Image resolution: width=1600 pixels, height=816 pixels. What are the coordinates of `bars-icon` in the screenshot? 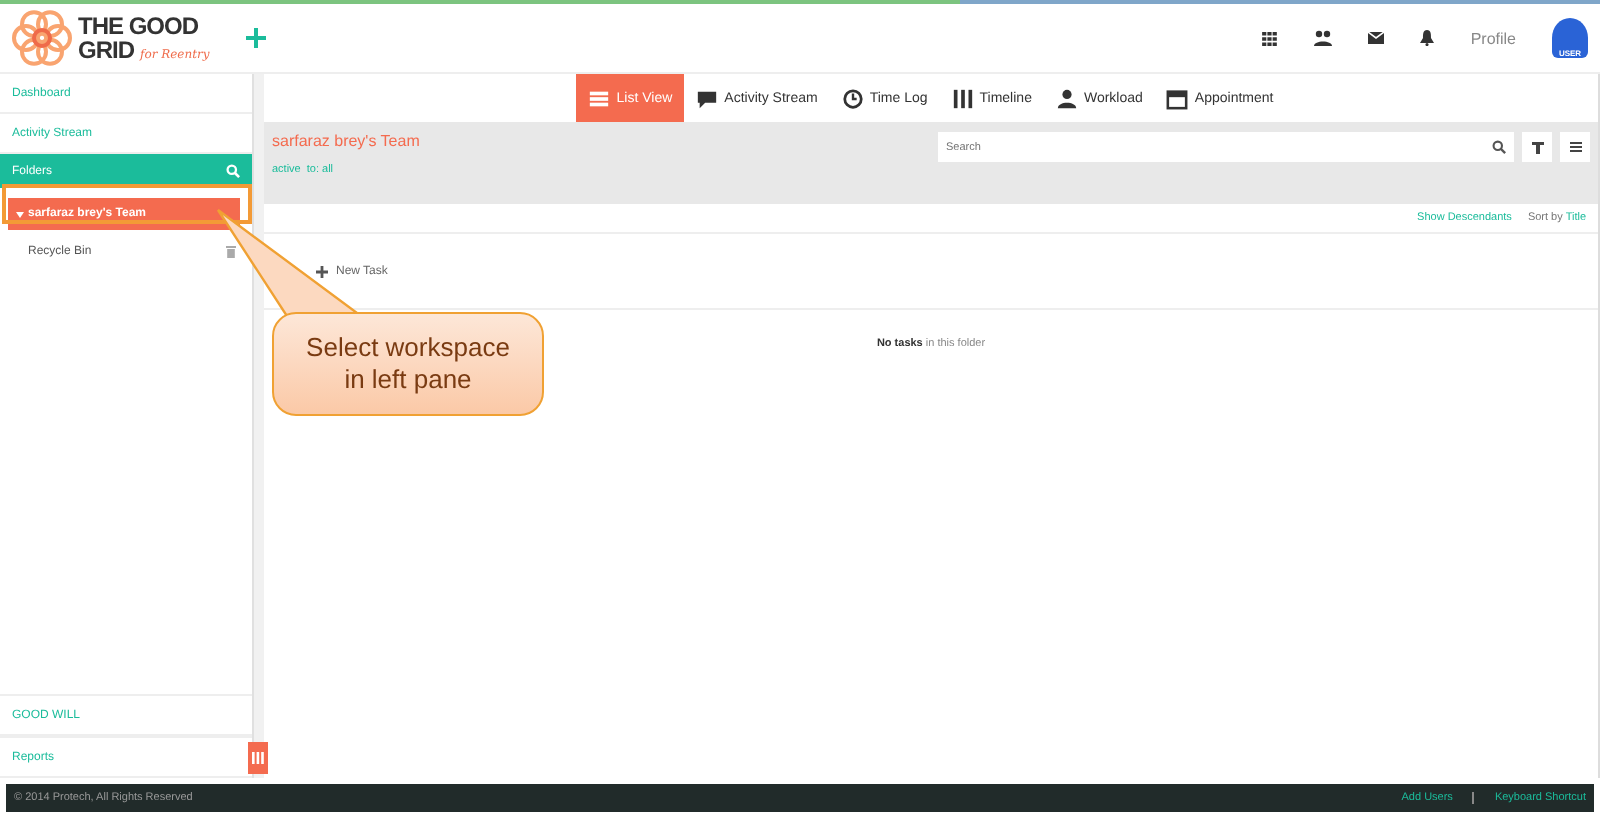 It's located at (962, 98).